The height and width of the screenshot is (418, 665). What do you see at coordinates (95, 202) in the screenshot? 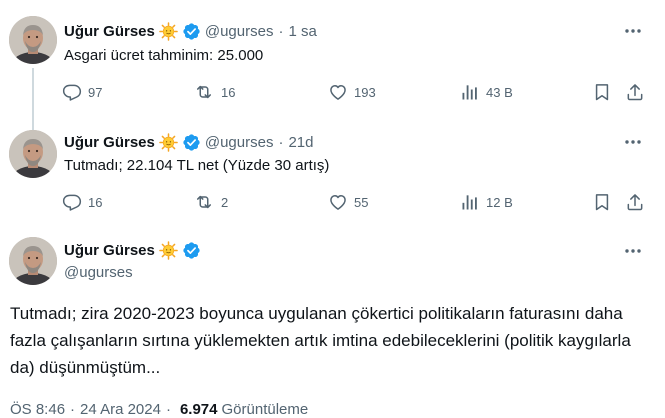
I see `reply-count: 16` at bounding box center [95, 202].